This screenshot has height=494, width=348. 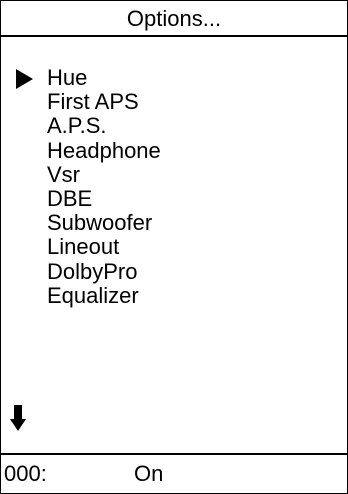 What do you see at coordinates (174, 102) in the screenshot?
I see `menu-item-first-aps: First APS` at bounding box center [174, 102].